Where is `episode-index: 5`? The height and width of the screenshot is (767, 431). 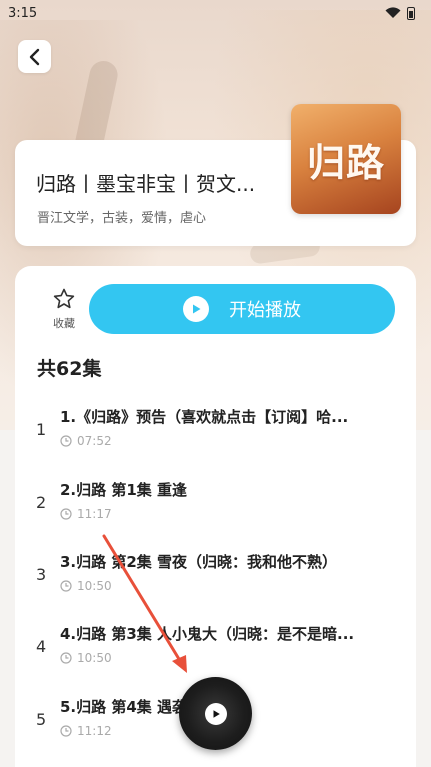 episode-index: 5 is located at coordinates (41, 719).